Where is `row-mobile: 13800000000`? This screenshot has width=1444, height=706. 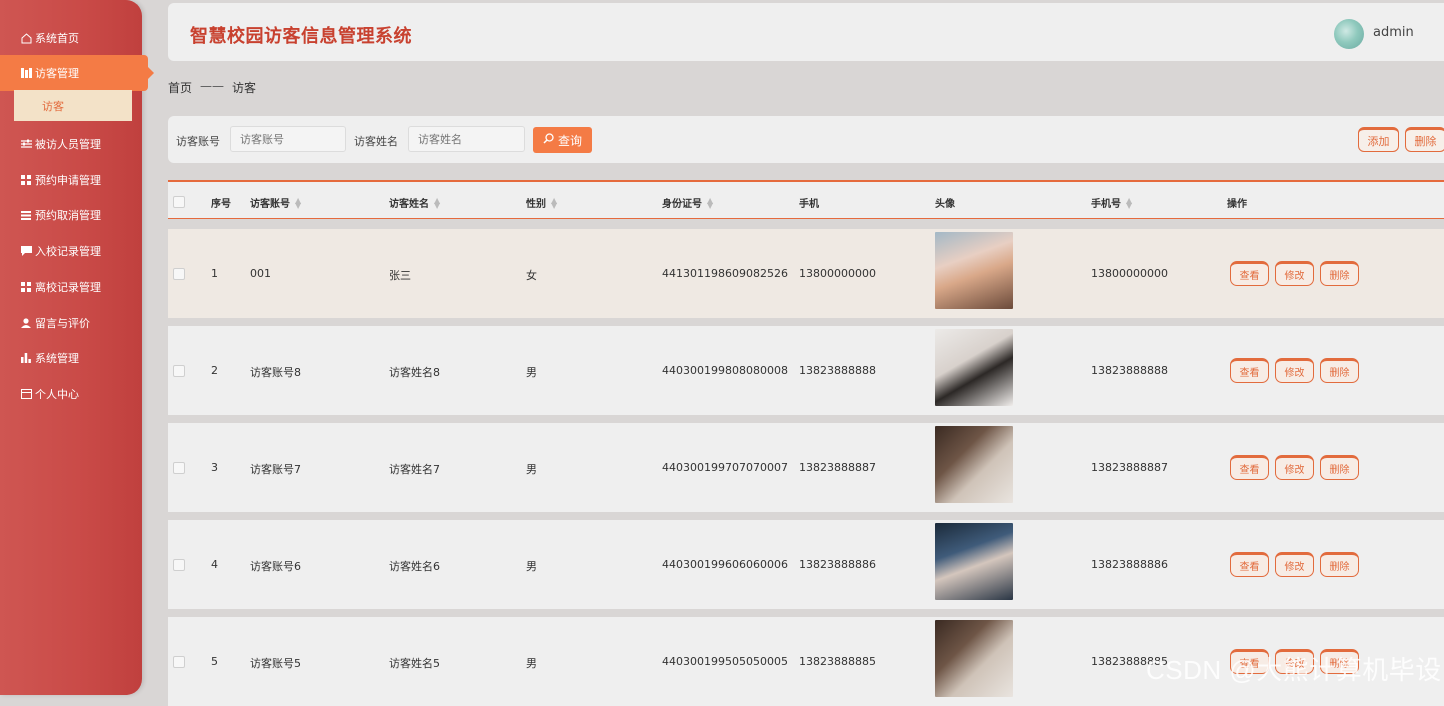 row-mobile: 13800000000 is located at coordinates (1129, 273).